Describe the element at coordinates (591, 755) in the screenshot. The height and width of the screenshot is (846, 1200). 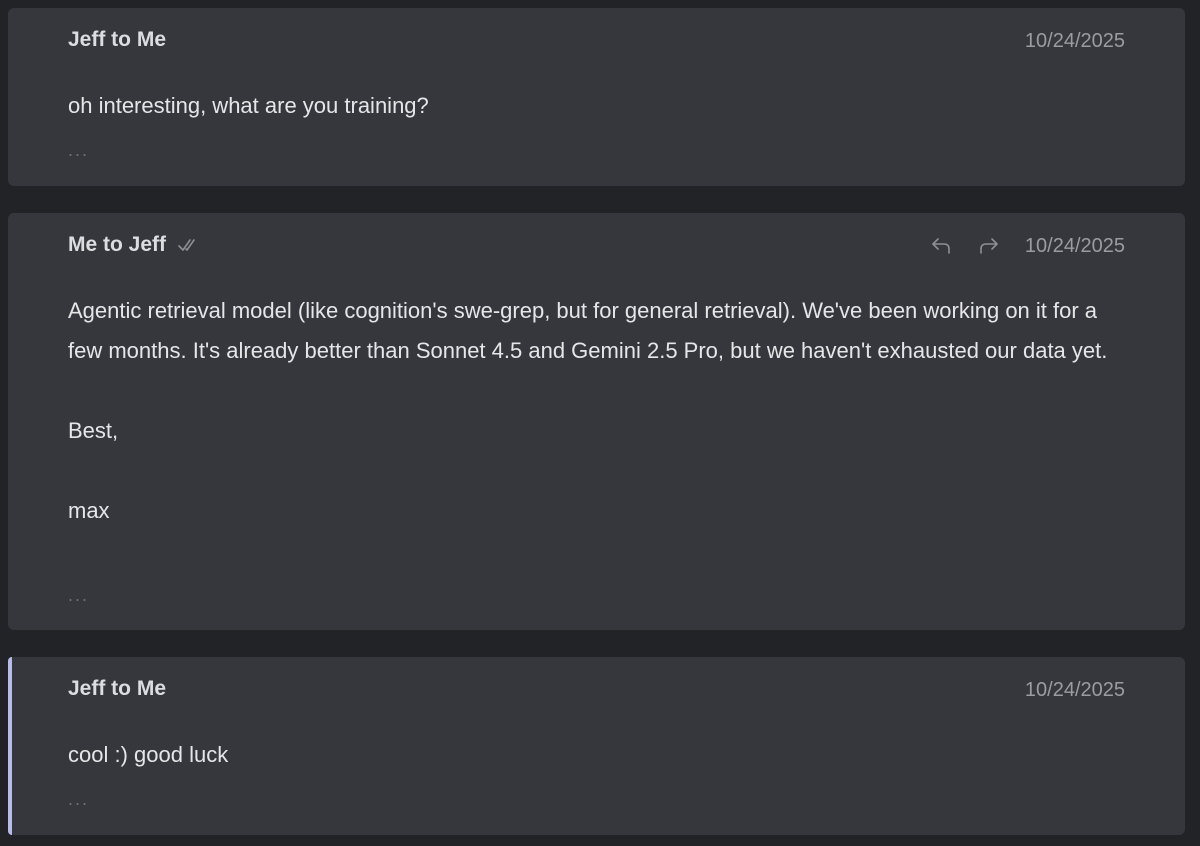
I see `message-body: cool :) good luck` at that location.